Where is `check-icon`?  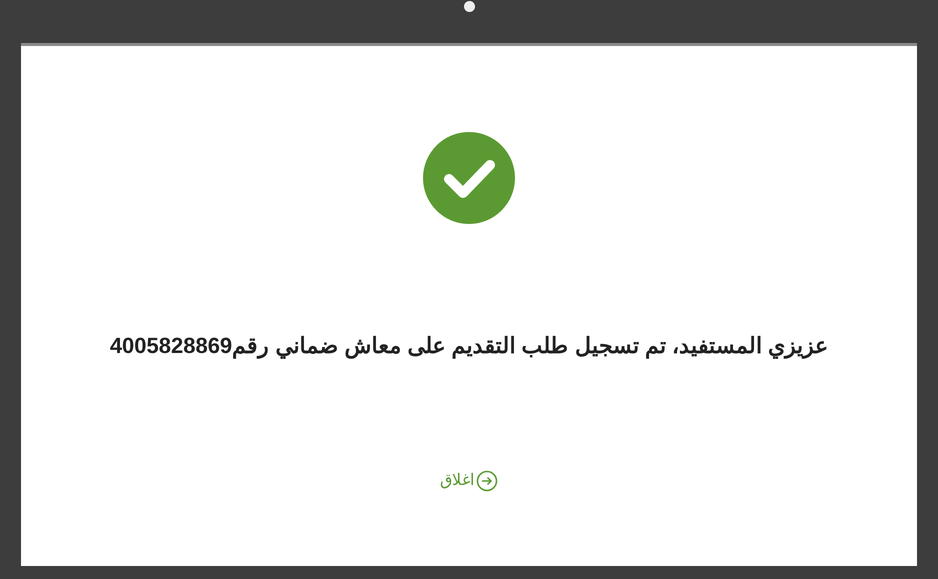
check-icon is located at coordinates (469, 178).